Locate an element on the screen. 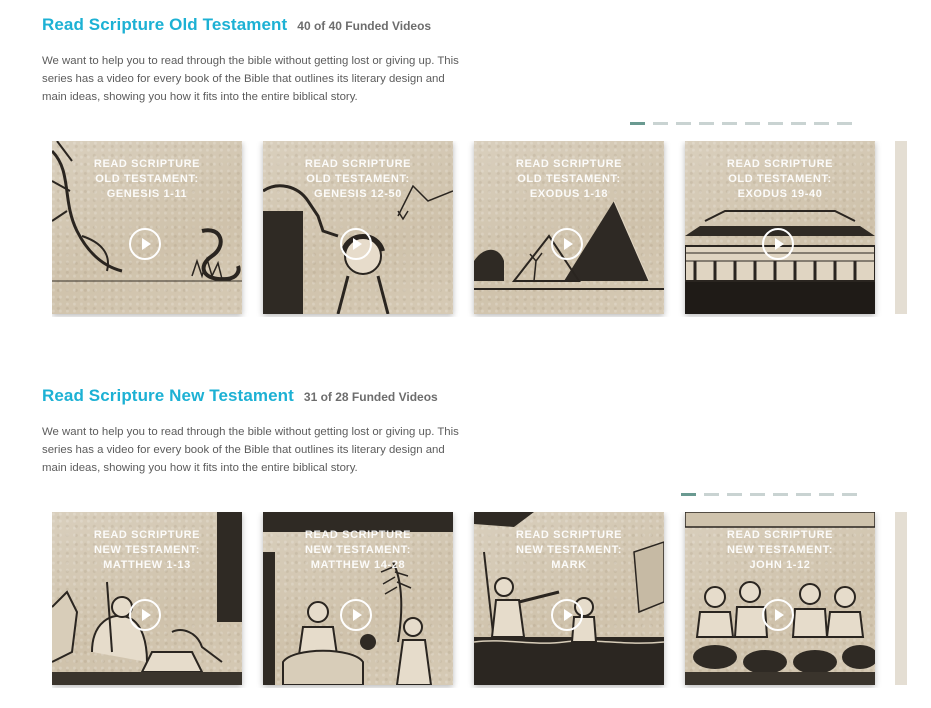 This screenshot has width=931, height=708. card-title-line: MATTHEW 14-28 is located at coordinates (358, 565).